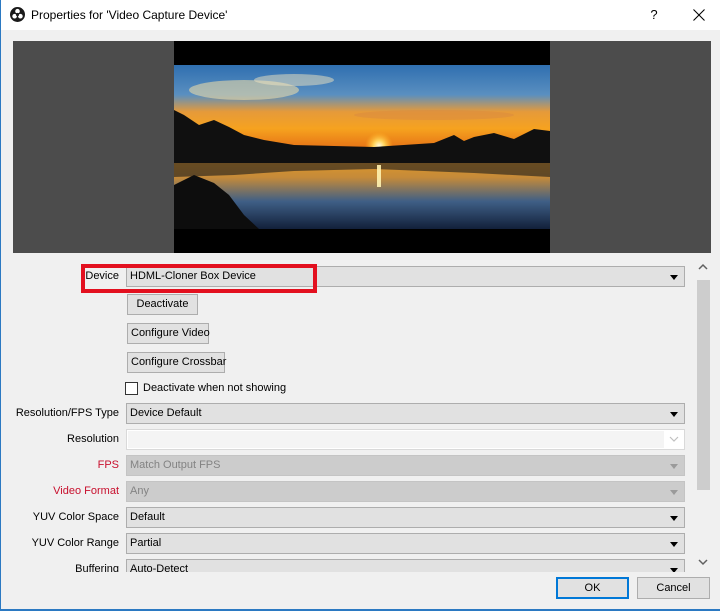 The image size is (720, 611). What do you see at coordinates (67, 413) in the screenshot?
I see `resolution-fps-type-label: Resolution/FPS Type` at bounding box center [67, 413].